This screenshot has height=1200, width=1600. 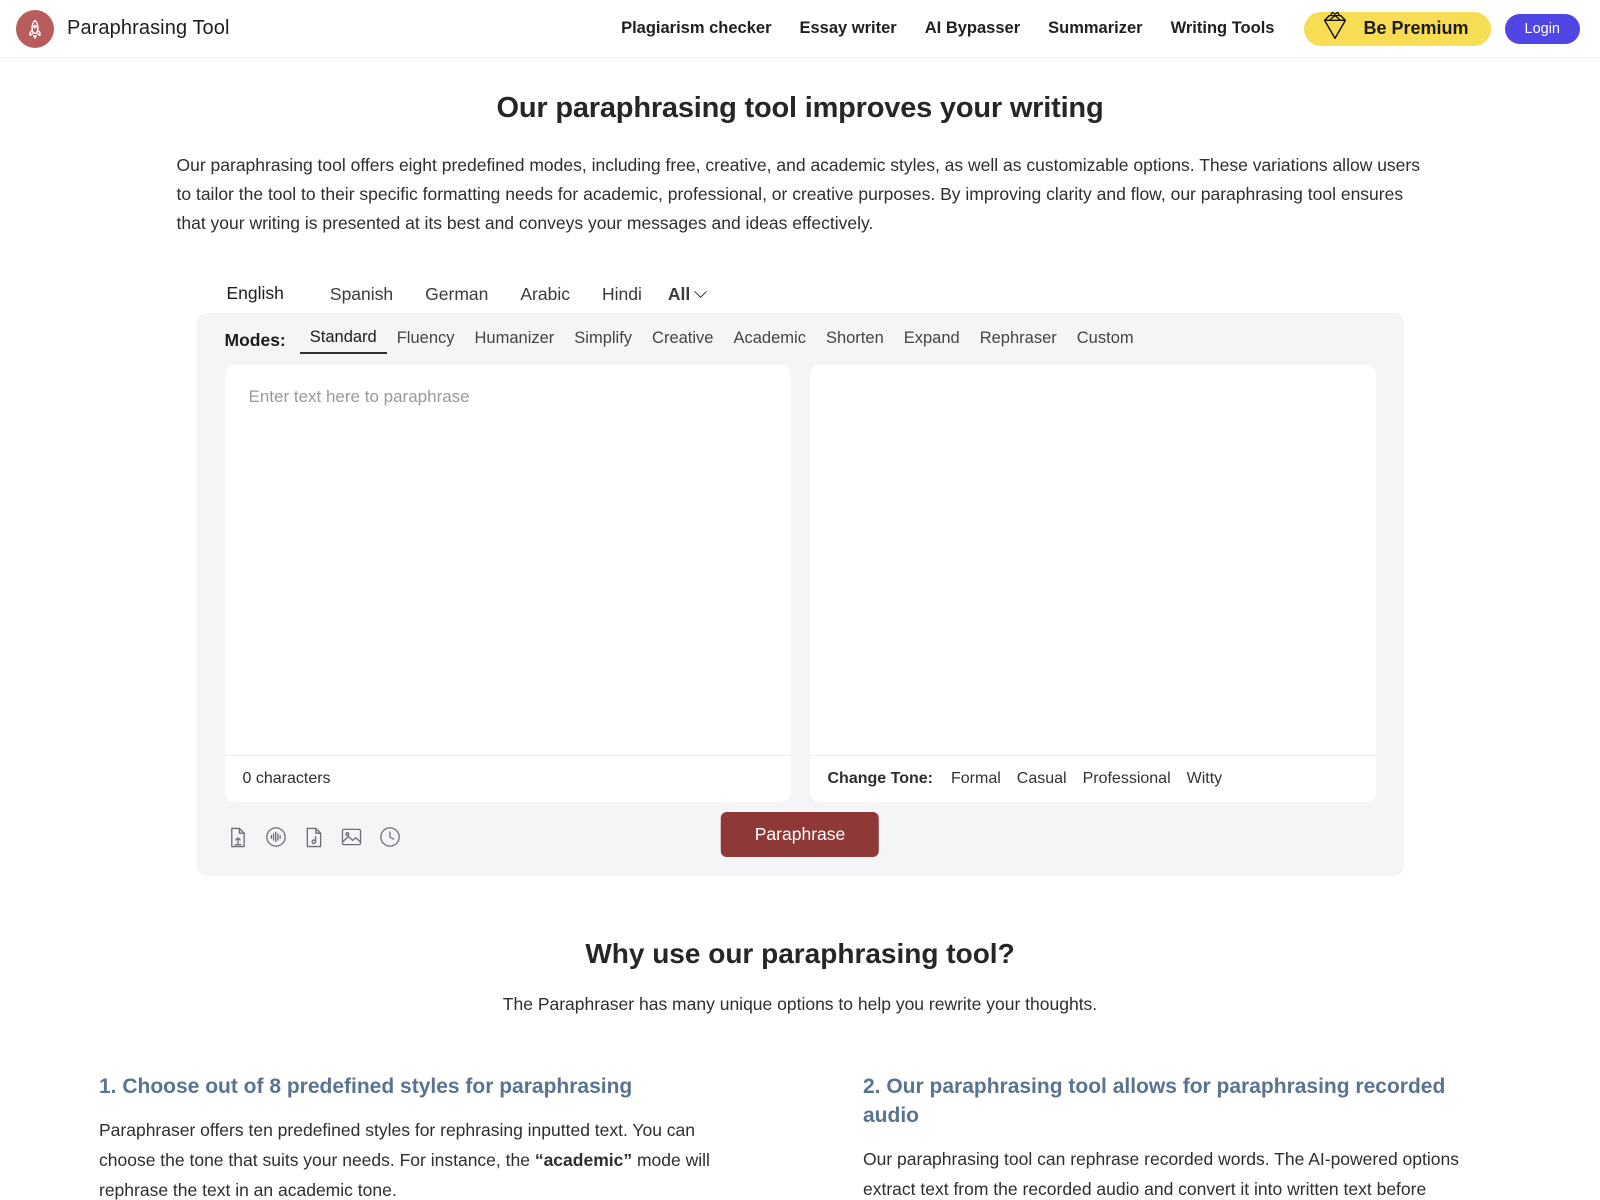 I want to click on mode-rephraser: Rephraser, so click(x=1018, y=340).